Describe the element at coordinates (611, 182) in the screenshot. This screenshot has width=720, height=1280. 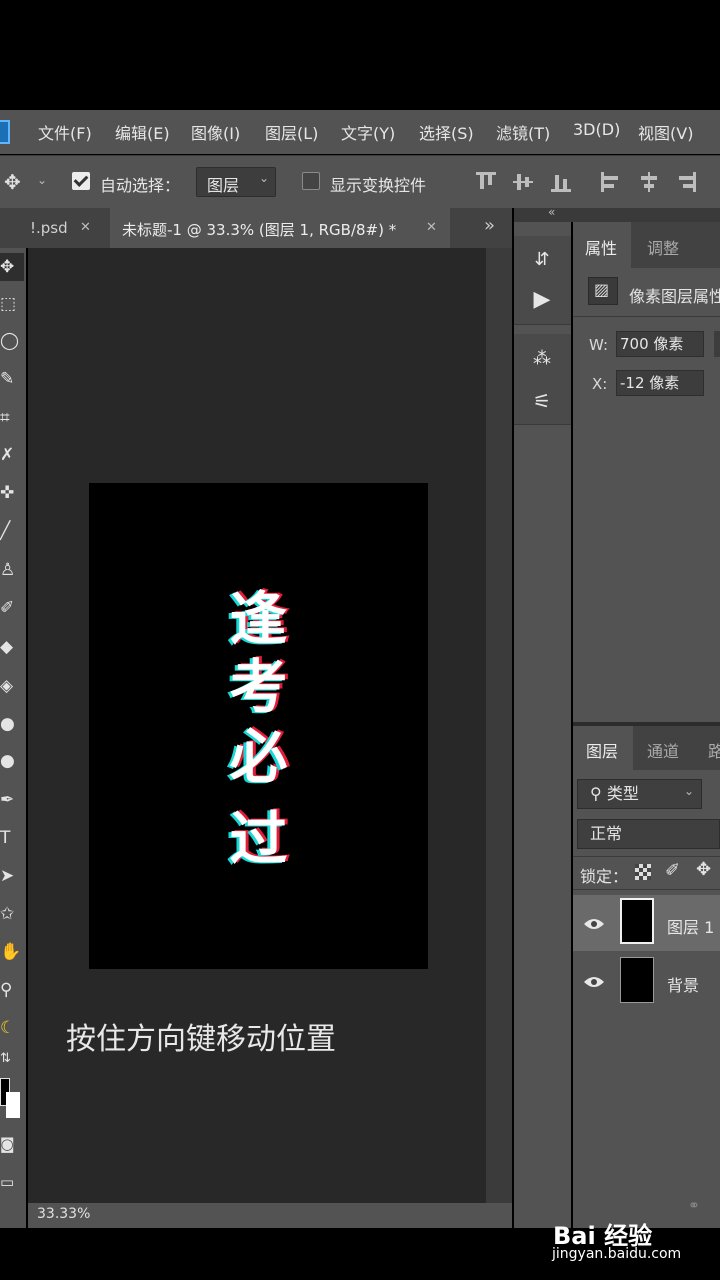
I see `align-left-icon` at that location.